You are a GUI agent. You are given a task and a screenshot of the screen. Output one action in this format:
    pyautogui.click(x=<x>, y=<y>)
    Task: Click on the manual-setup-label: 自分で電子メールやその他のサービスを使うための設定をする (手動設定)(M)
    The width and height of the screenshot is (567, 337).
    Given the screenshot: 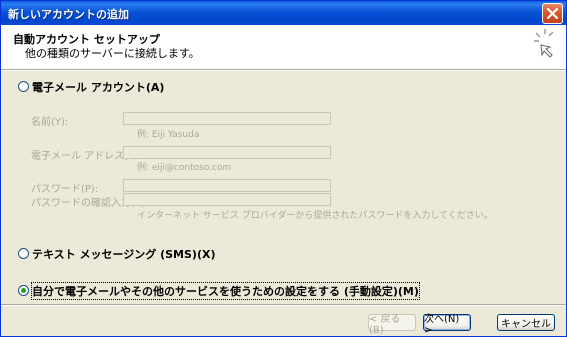 What is the action you would take?
    pyautogui.click(x=225, y=291)
    